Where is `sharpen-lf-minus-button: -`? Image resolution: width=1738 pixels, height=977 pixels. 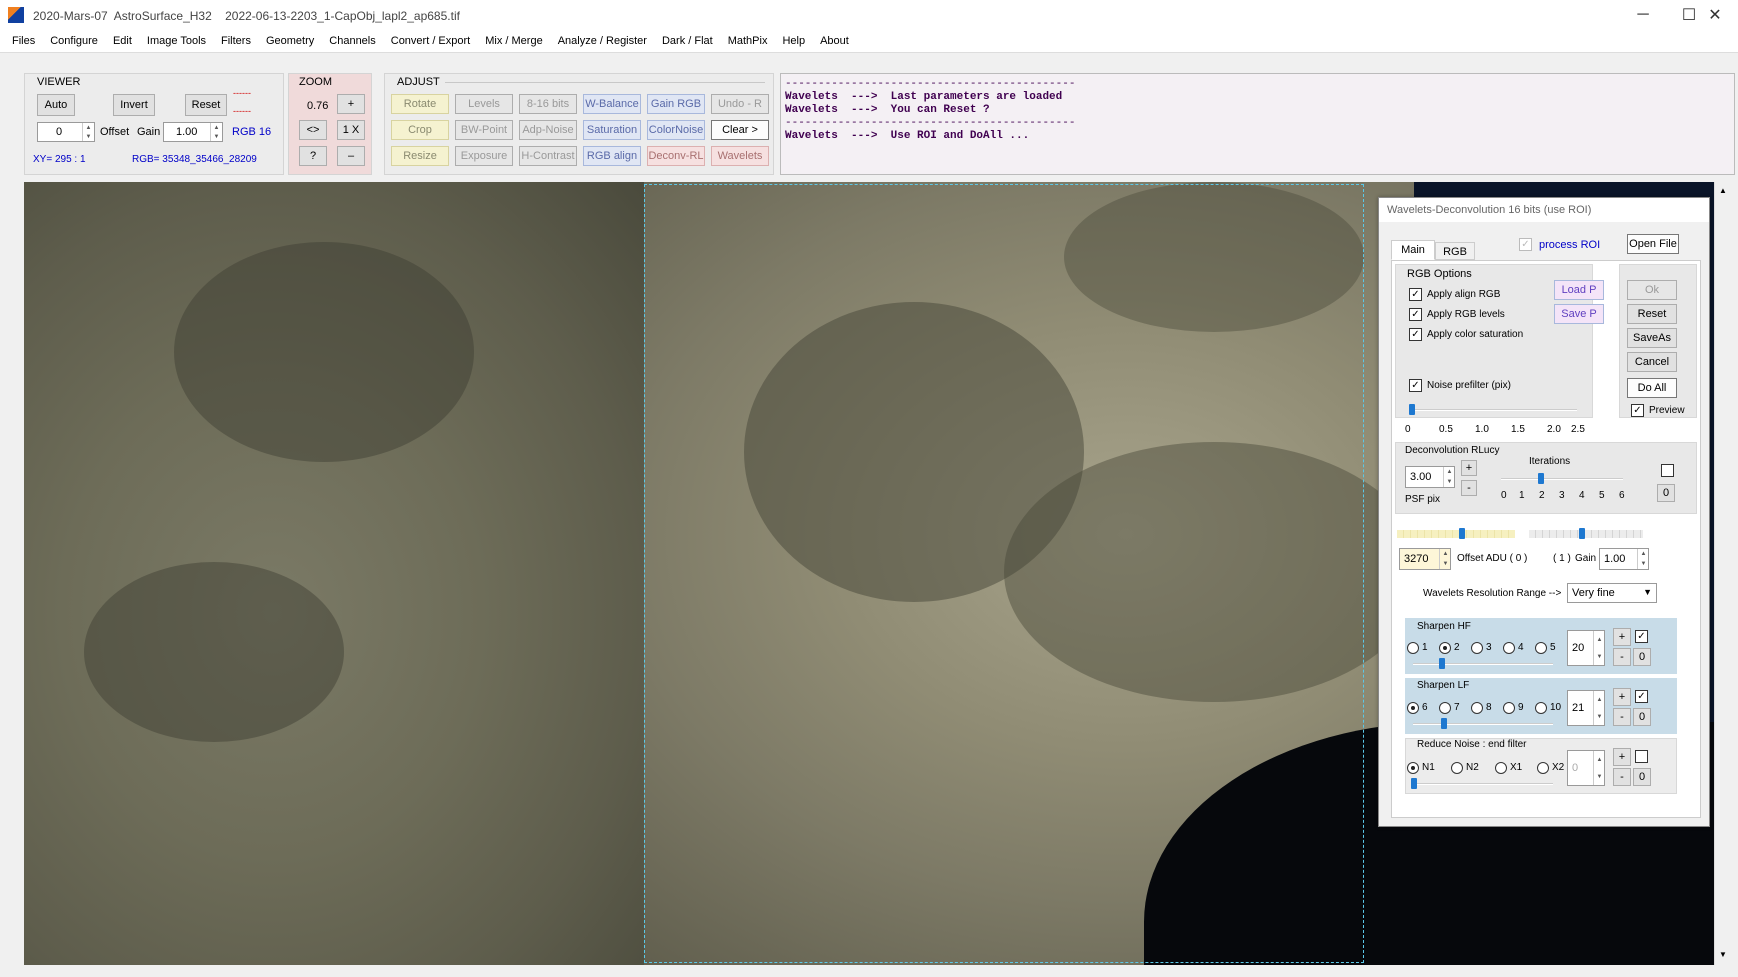 sharpen-lf-minus-button: - is located at coordinates (1622, 717).